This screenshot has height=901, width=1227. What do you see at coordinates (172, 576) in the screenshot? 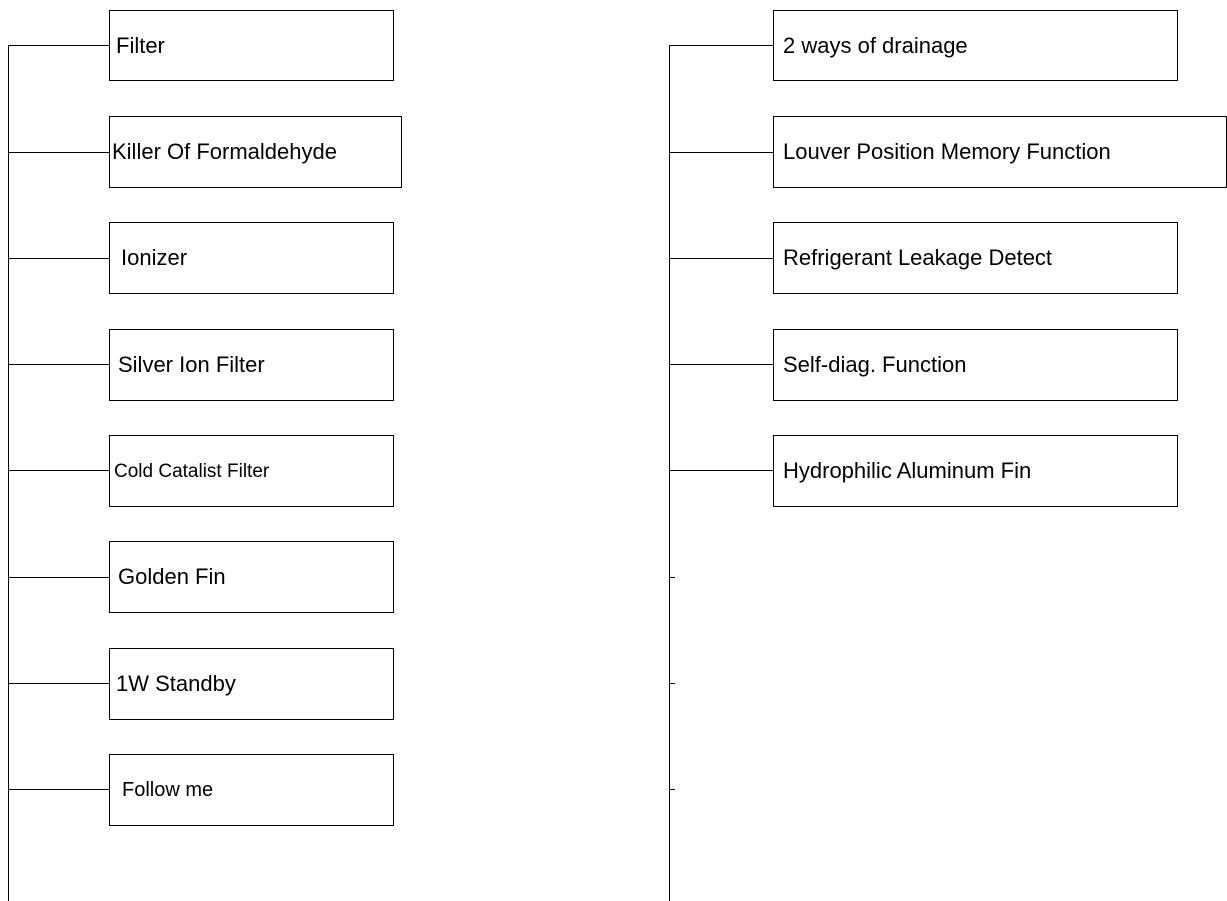
I see `feature-label: Golden Fin` at bounding box center [172, 576].